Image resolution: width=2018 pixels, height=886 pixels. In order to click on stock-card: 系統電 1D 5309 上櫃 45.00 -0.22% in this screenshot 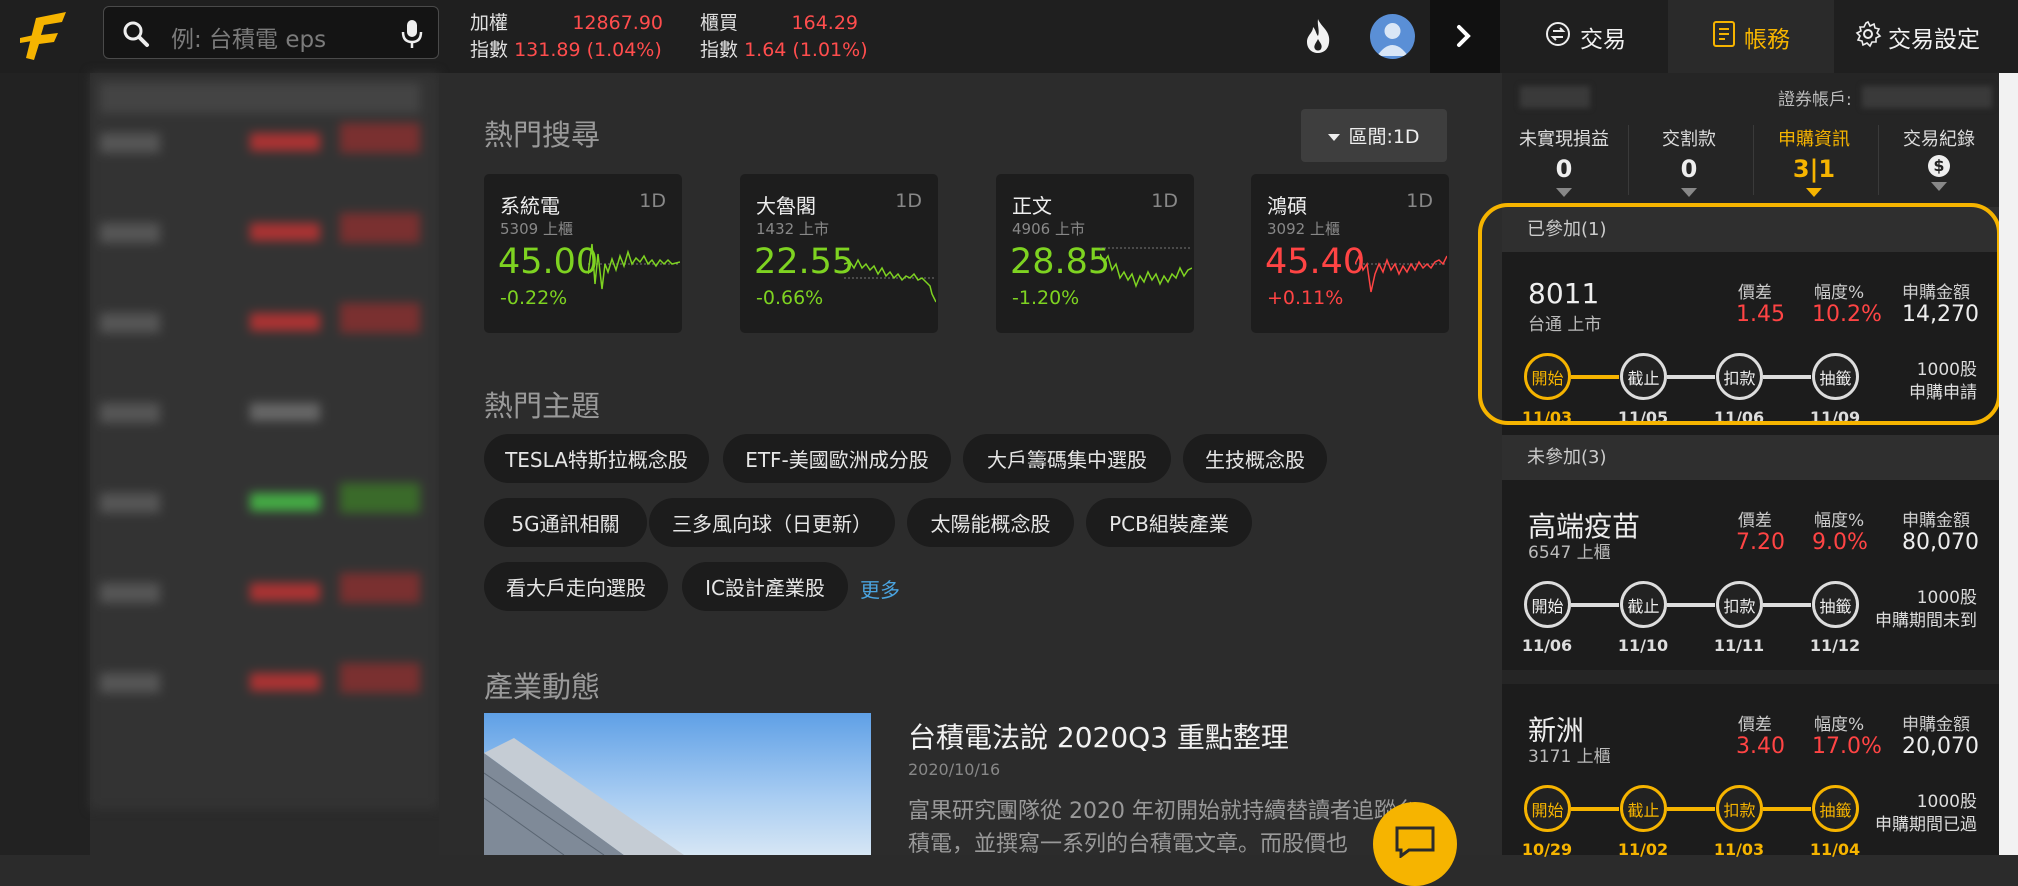, I will do `click(583, 253)`.